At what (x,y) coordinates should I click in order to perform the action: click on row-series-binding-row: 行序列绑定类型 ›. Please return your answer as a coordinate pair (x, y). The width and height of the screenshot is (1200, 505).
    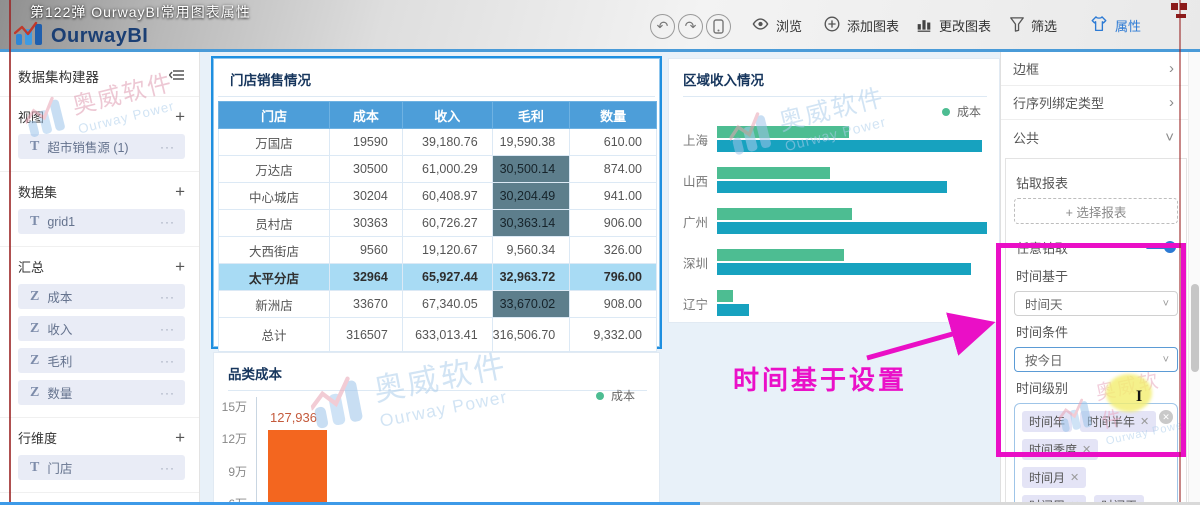
    Looking at the image, I should click on (1094, 103).